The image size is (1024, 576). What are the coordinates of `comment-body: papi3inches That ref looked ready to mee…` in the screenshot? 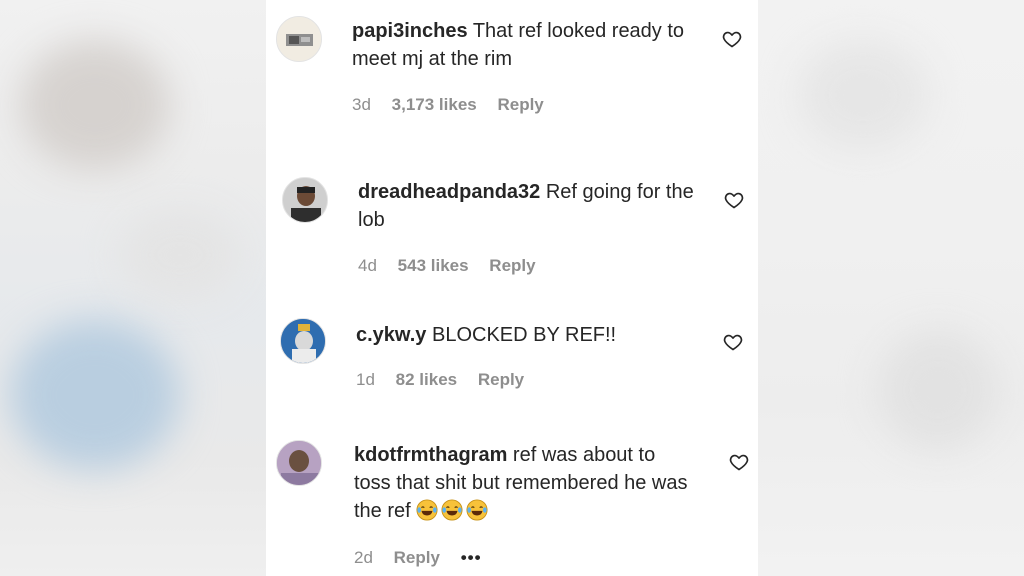 It's located at (522, 45).